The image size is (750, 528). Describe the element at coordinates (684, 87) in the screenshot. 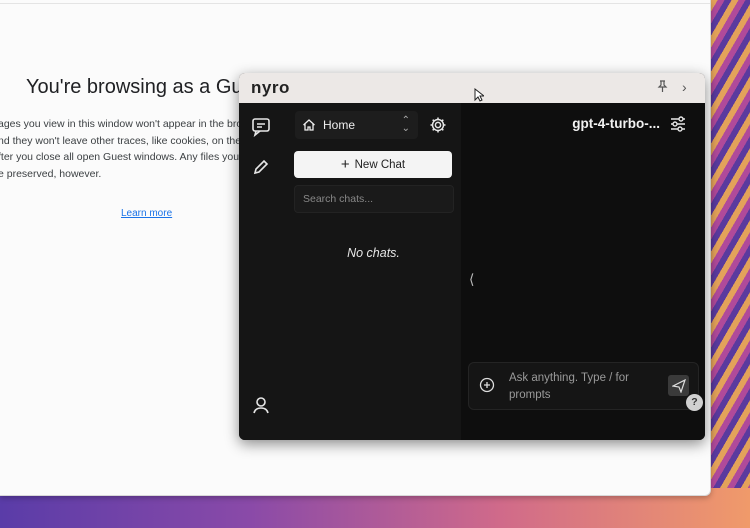

I see `chevron-right-icon: ›` at that location.